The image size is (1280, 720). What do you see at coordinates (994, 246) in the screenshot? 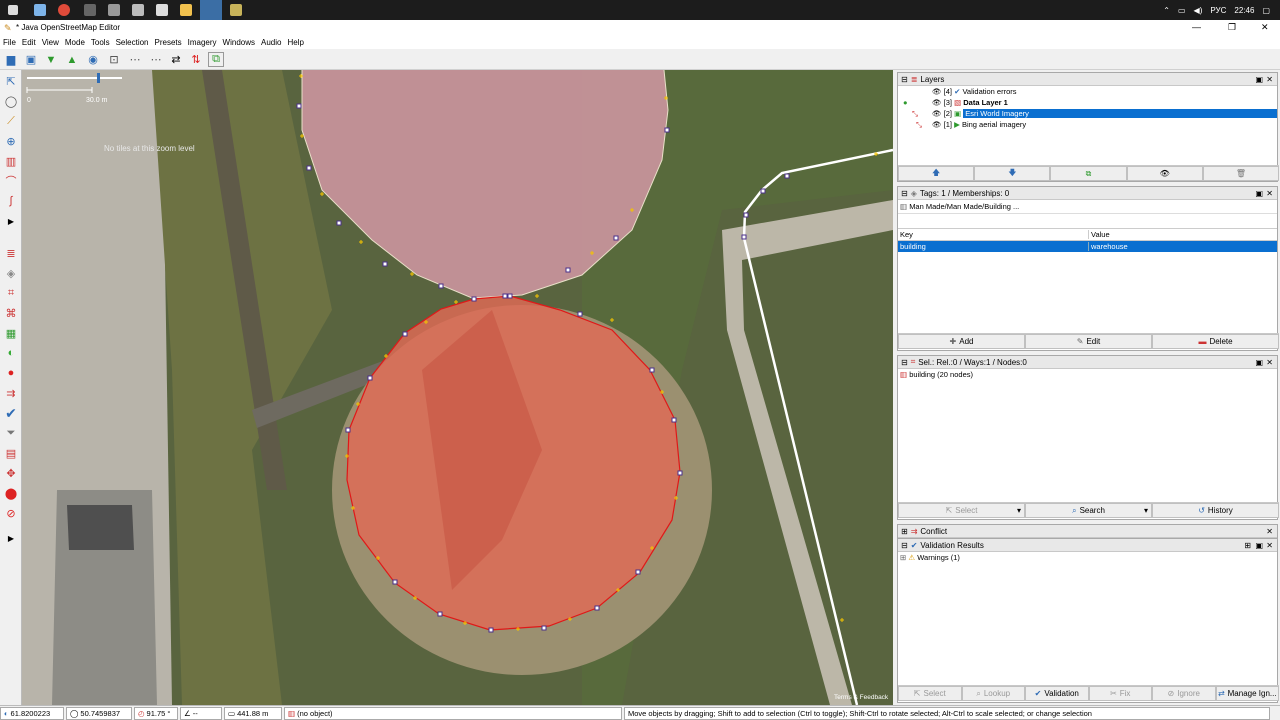
I see `tag-key: building` at bounding box center [994, 246].